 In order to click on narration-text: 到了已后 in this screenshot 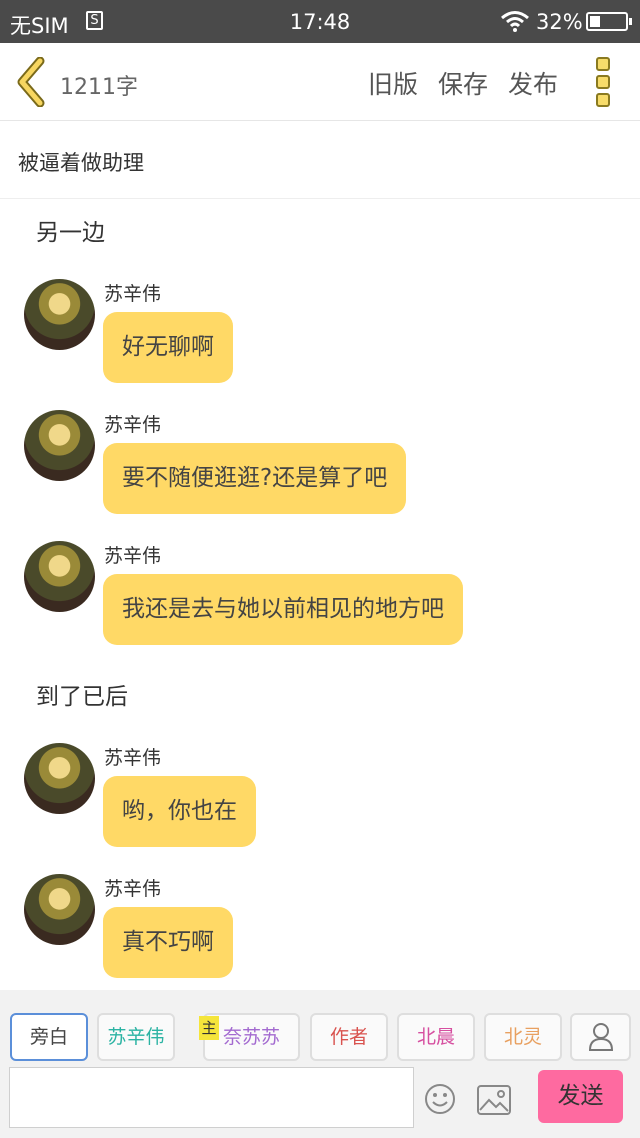, I will do `click(82, 694)`.